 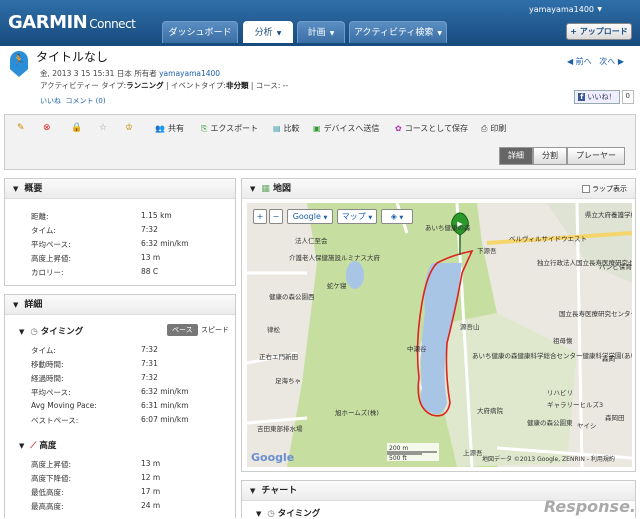 I want to click on activity-title: タイトルなし, so click(x=72, y=56).